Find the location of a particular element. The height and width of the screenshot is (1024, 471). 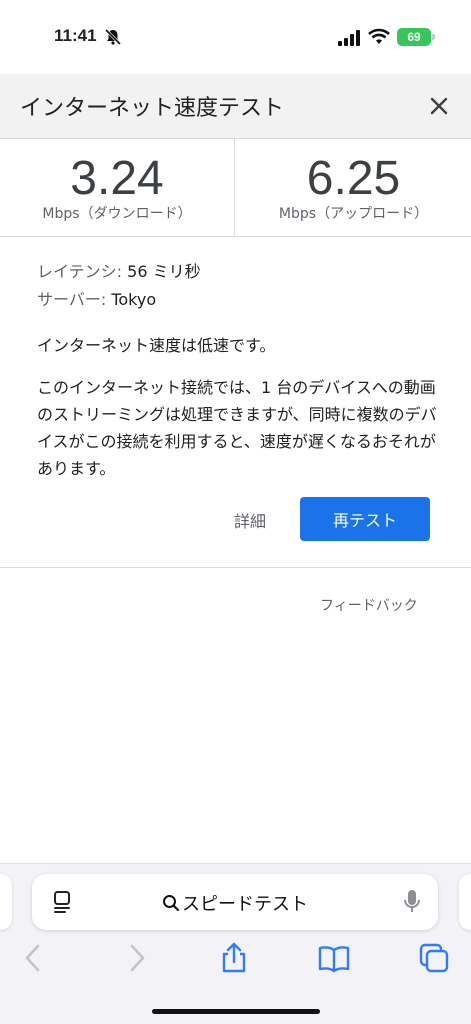

forward-icon is located at coordinates (136, 958).